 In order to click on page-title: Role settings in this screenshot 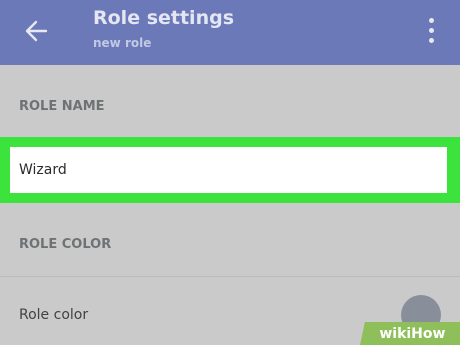, I will do `click(164, 18)`.